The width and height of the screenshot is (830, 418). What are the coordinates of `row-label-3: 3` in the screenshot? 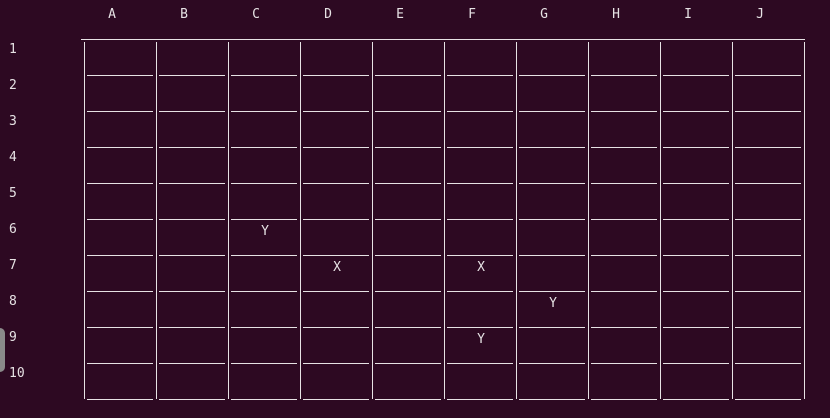 It's located at (13, 121).